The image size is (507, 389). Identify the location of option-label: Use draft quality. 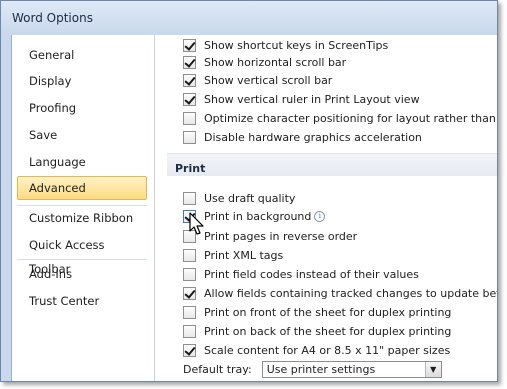
(250, 198).